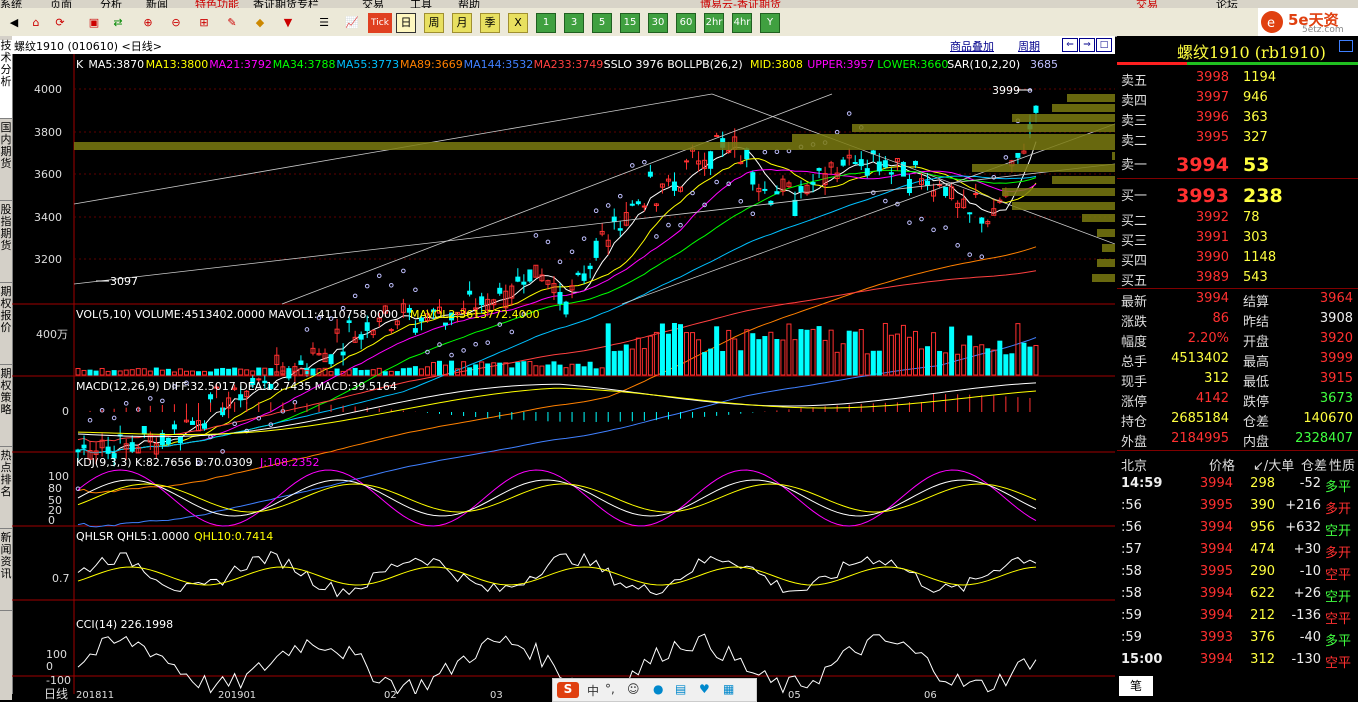 Image resolution: width=1358 pixels, height=702 pixels. I want to click on next-icon: ⇒, so click(1087, 45).